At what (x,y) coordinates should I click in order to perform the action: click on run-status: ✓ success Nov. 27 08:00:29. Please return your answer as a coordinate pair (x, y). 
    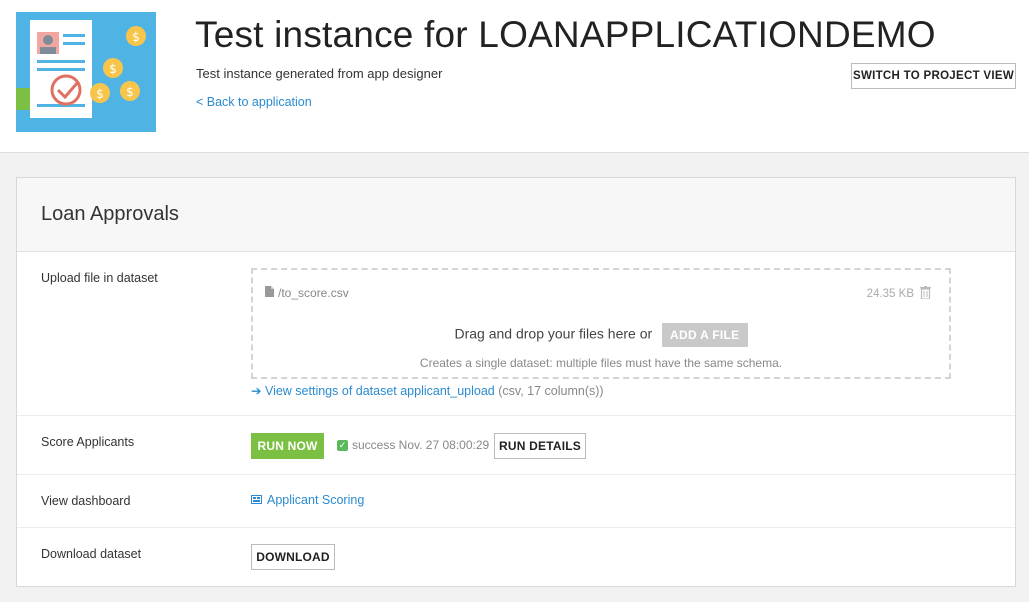
    Looking at the image, I should click on (413, 445).